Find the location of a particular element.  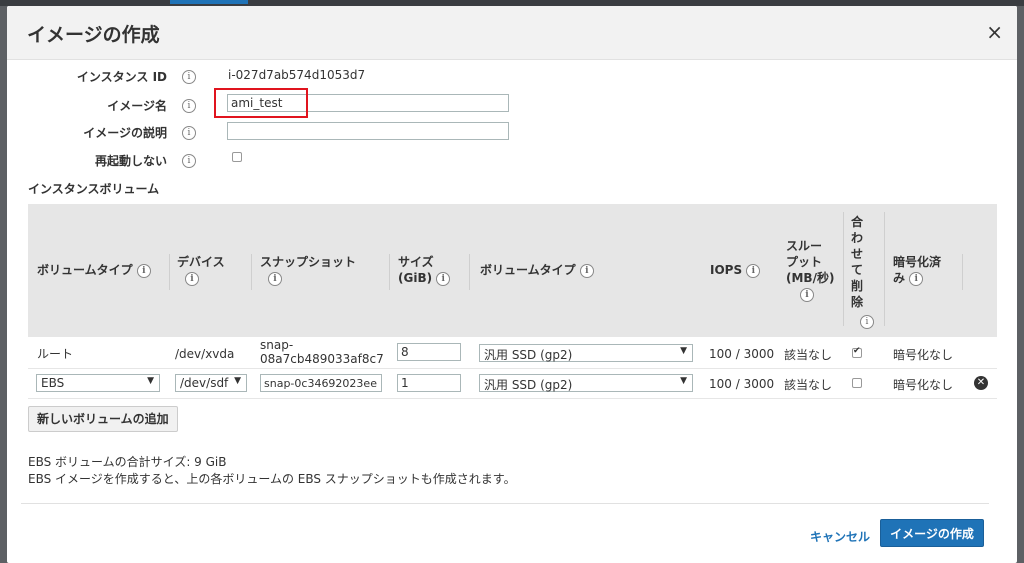

col-snapshot: スナップショット i is located at coordinates (308, 270).